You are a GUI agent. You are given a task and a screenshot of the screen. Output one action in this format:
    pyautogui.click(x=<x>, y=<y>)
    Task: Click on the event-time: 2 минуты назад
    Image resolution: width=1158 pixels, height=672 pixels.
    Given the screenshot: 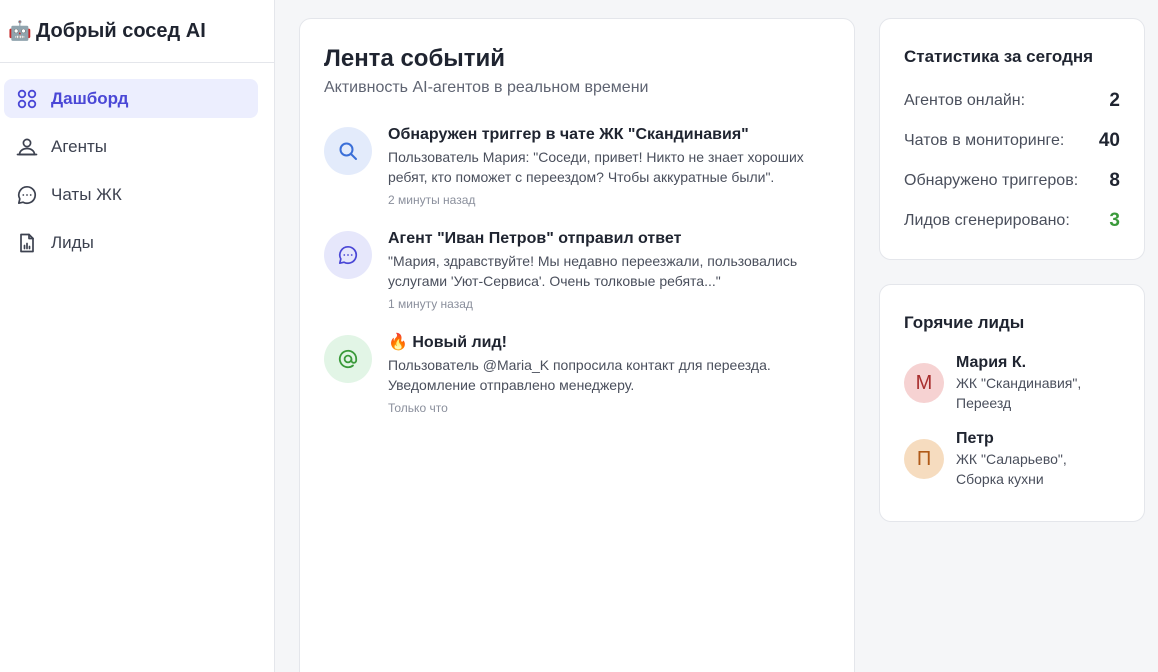 What is the action you would take?
    pyautogui.click(x=432, y=200)
    